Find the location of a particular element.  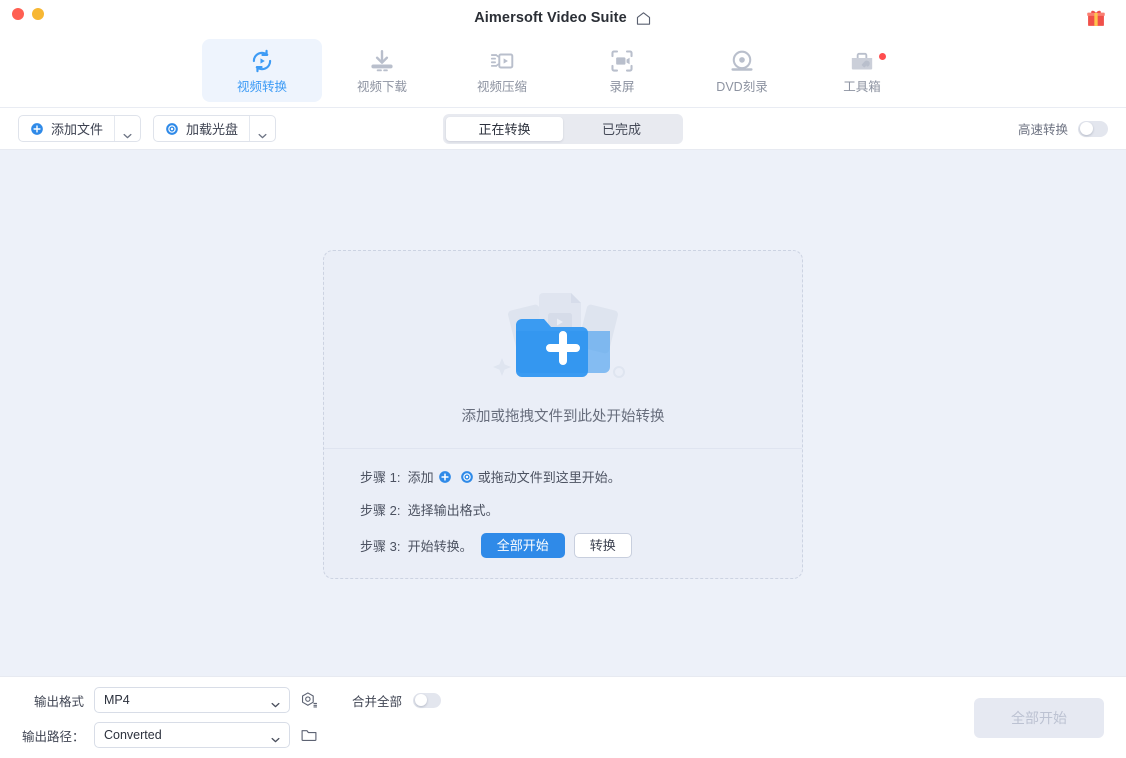

add-file-button-group: 添加文件 is located at coordinates (80, 128).